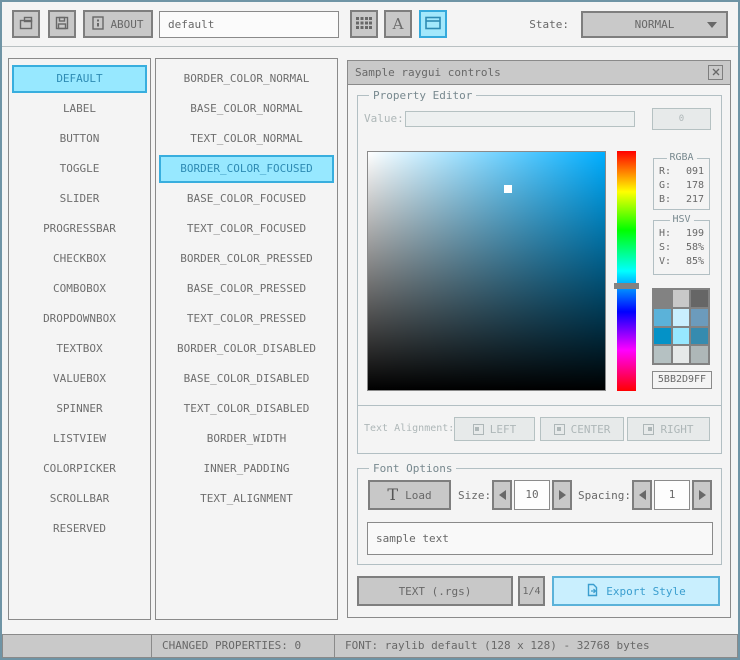  What do you see at coordinates (79, 139) in the screenshot?
I see `controls-list-item: BUTTON` at bounding box center [79, 139].